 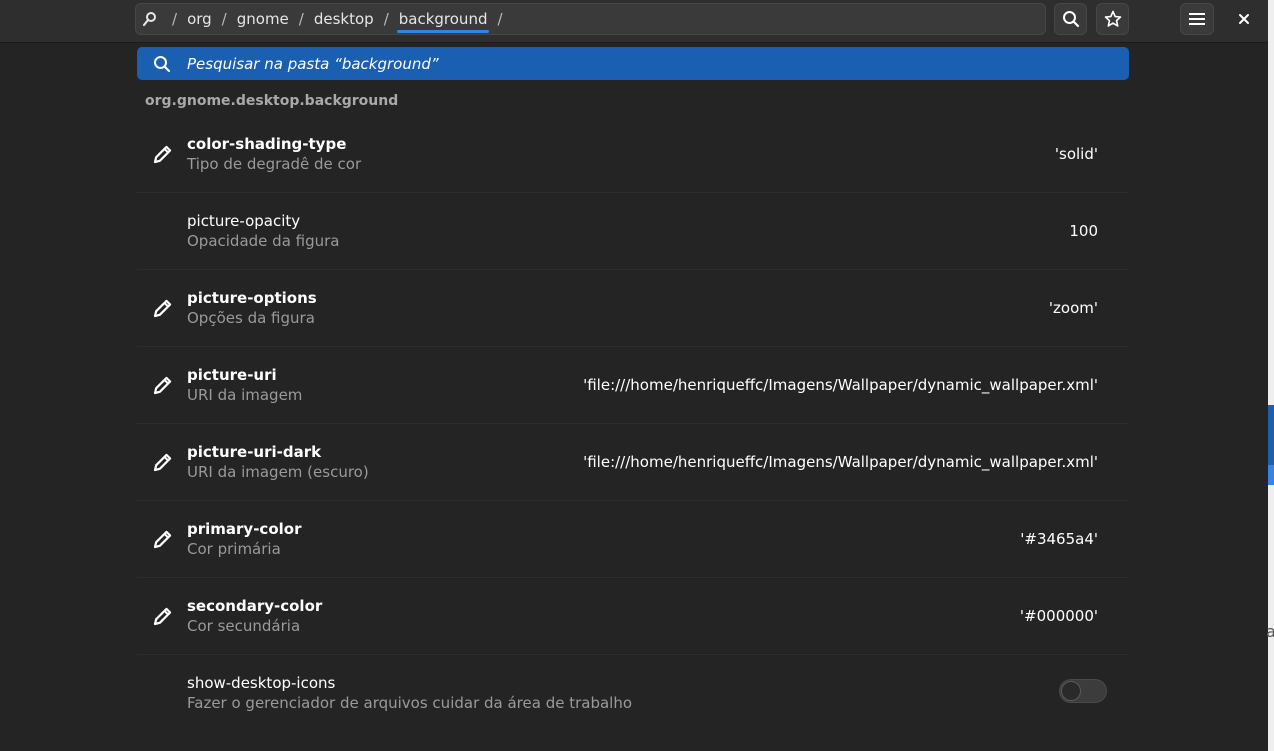 What do you see at coordinates (272, 101) in the screenshot?
I see `schema-title: org.gnome.desktop.background` at bounding box center [272, 101].